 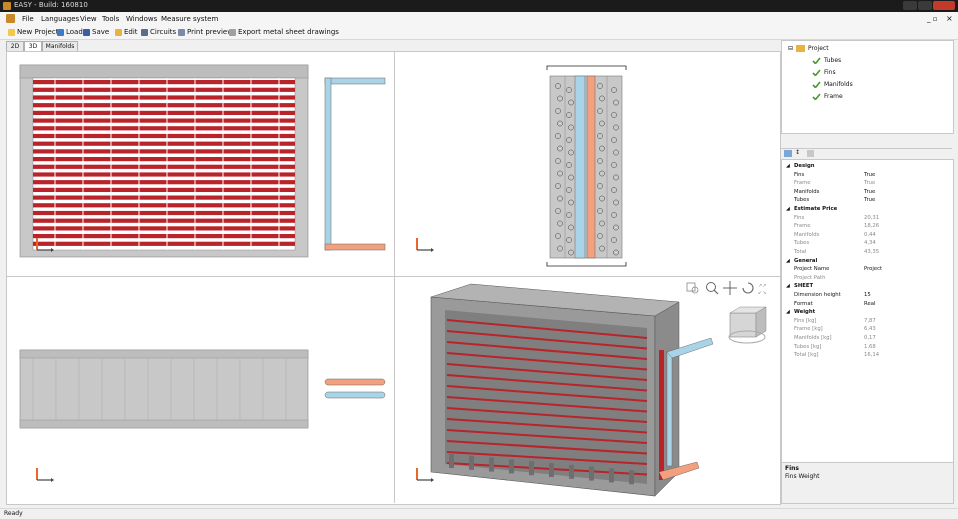 I want to click on pencil-icon, so click(x=801, y=48).